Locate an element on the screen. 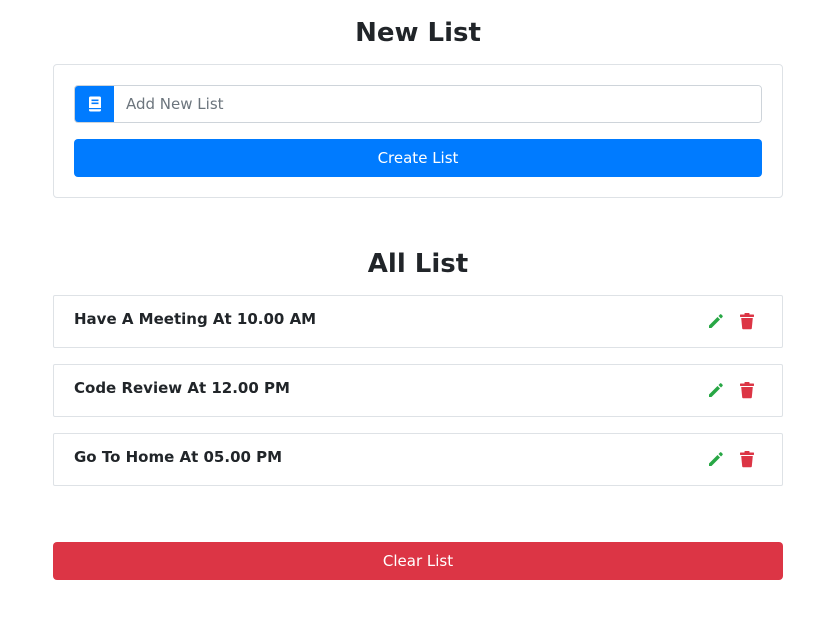 The image size is (824, 640). list-input-group is located at coordinates (418, 104).